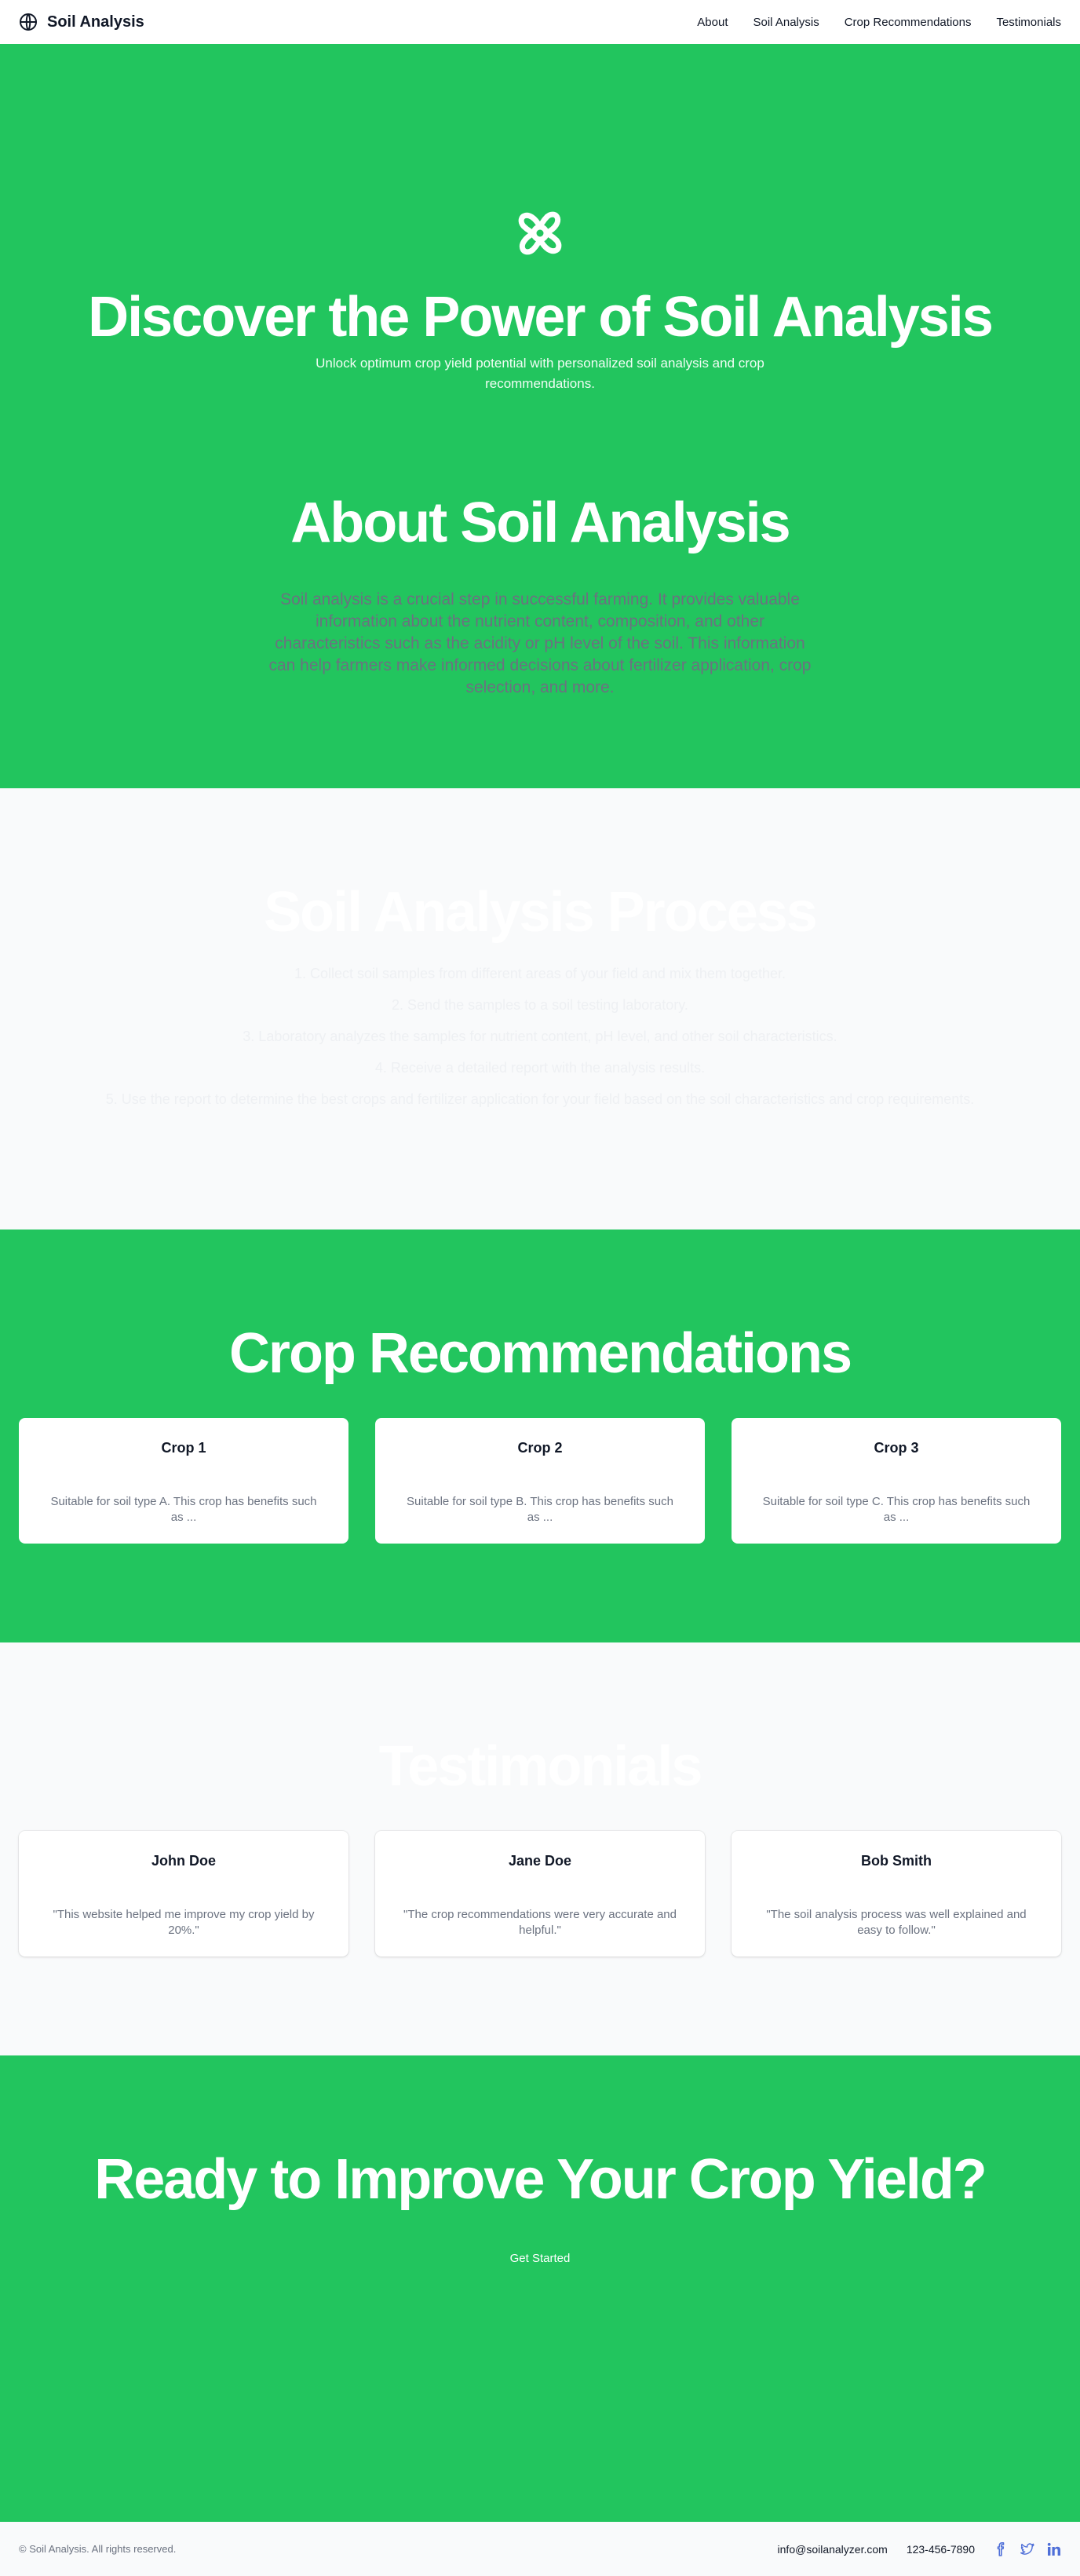 The width and height of the screenshot is (1080, 2576). What do you see at coordinates (541, 318) in the screenshot?
I see `hero-title: Discover the Power of Soil Analysis` at bounding box center [541, 318].